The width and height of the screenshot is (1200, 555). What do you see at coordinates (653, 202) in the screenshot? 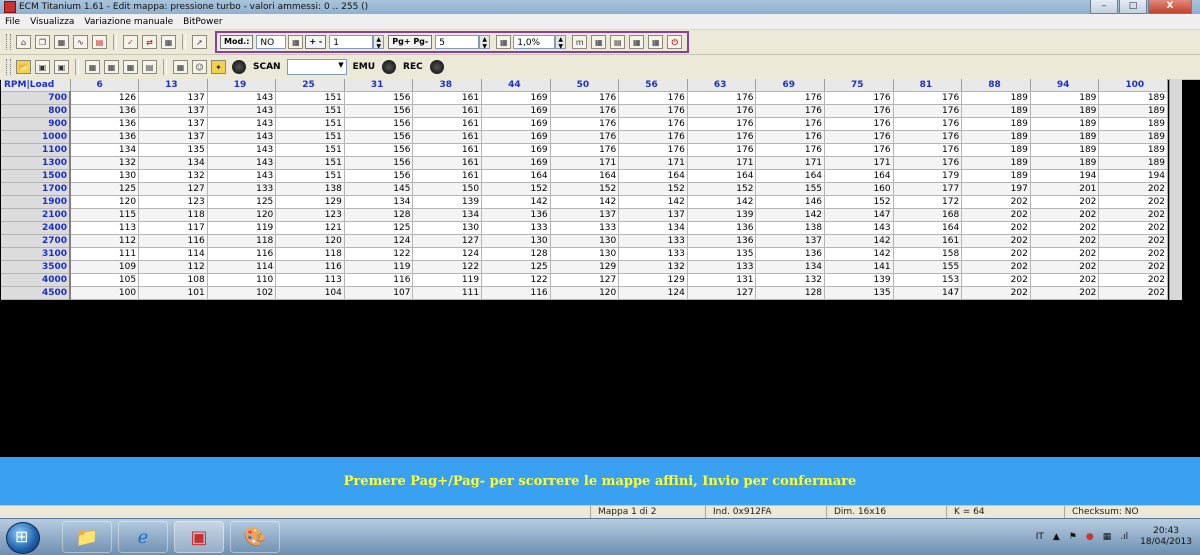
I see `map-cell: 142` at bounding box center [653, 202].